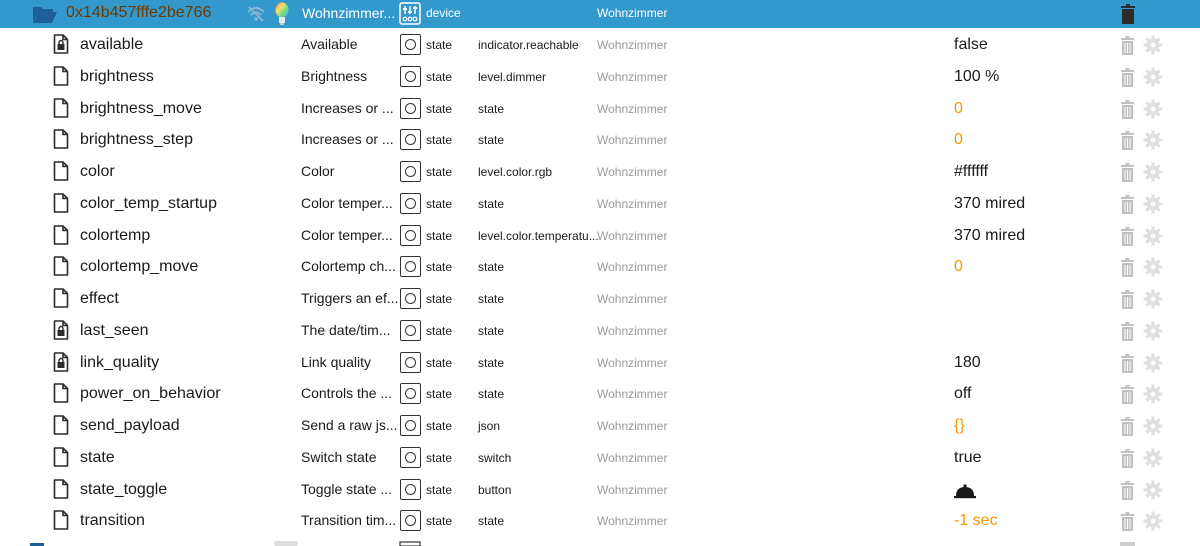 The image size is (1200, 546). What do you see at coordinates (976, 77) in the screenshot?
I see `state-value: 100 %` at bounding box center [976, 77].